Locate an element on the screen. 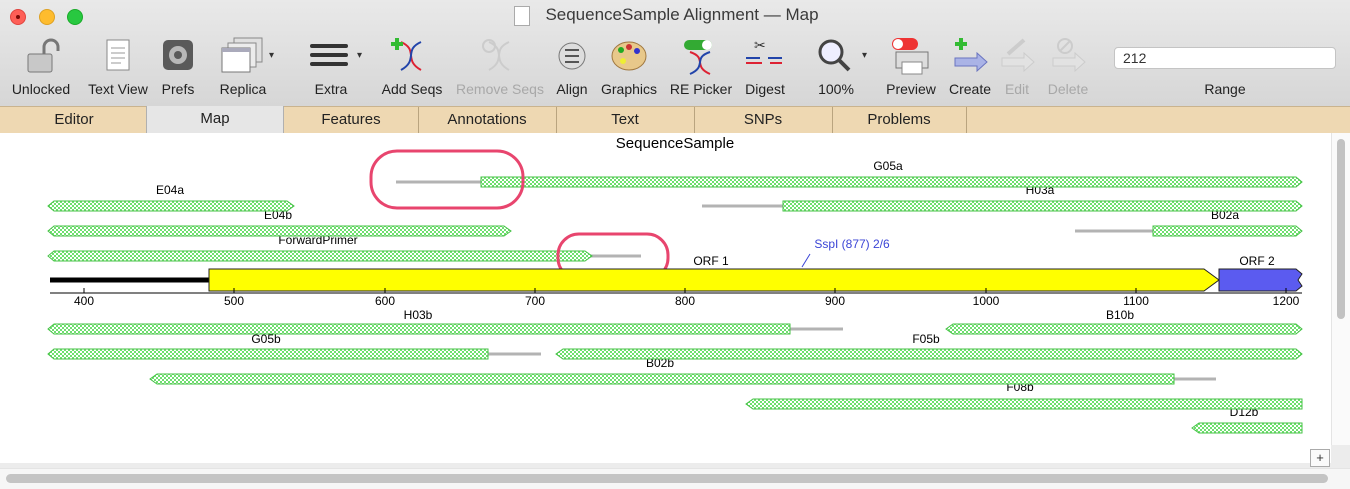  read-bar-e04a is located at coordinates (171, 206).